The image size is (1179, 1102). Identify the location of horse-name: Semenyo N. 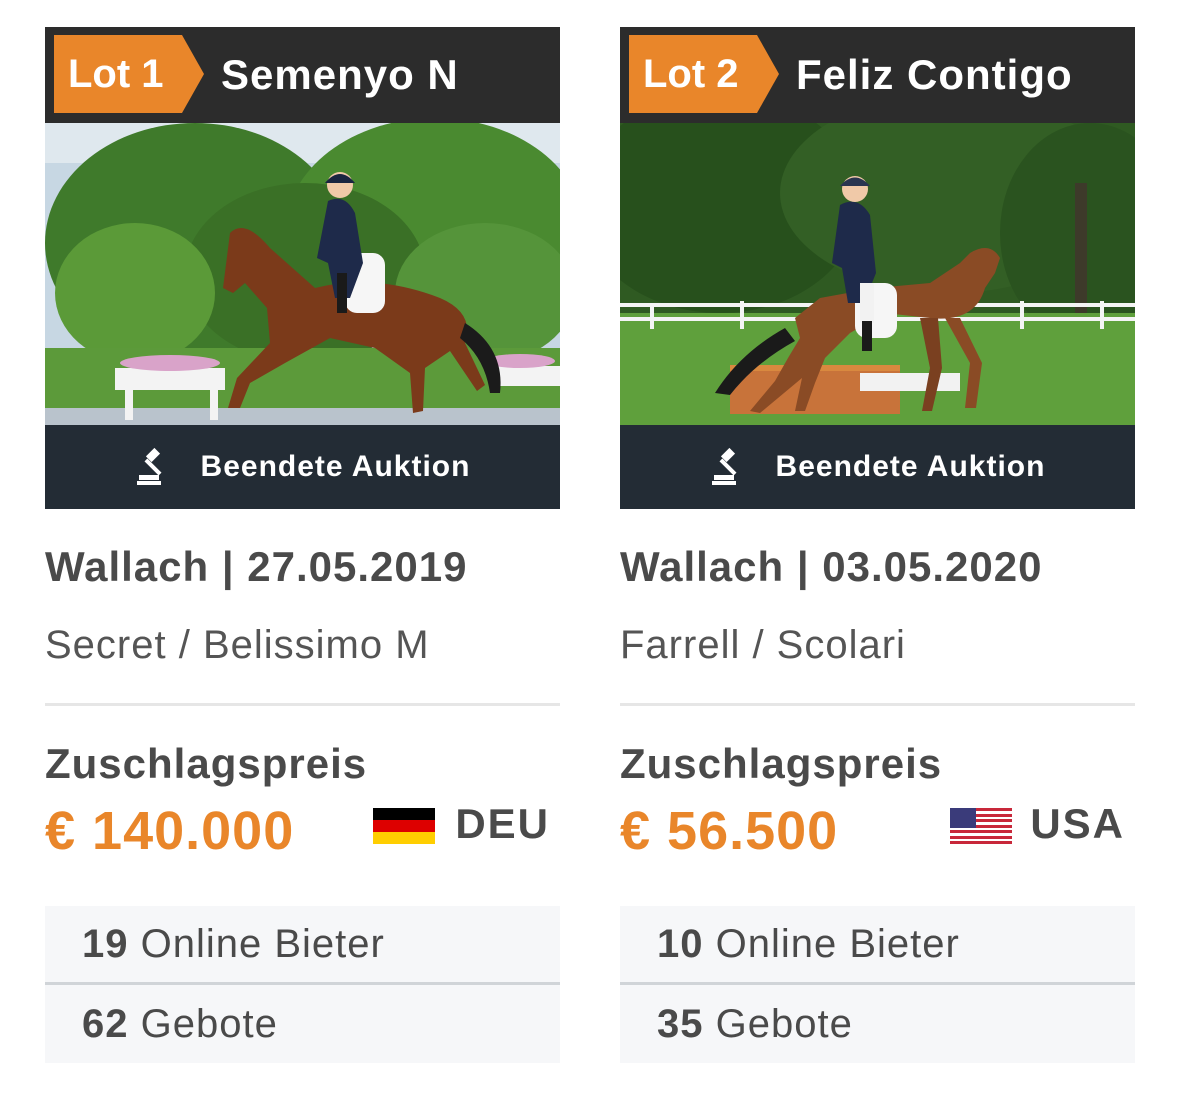
(340, 75).